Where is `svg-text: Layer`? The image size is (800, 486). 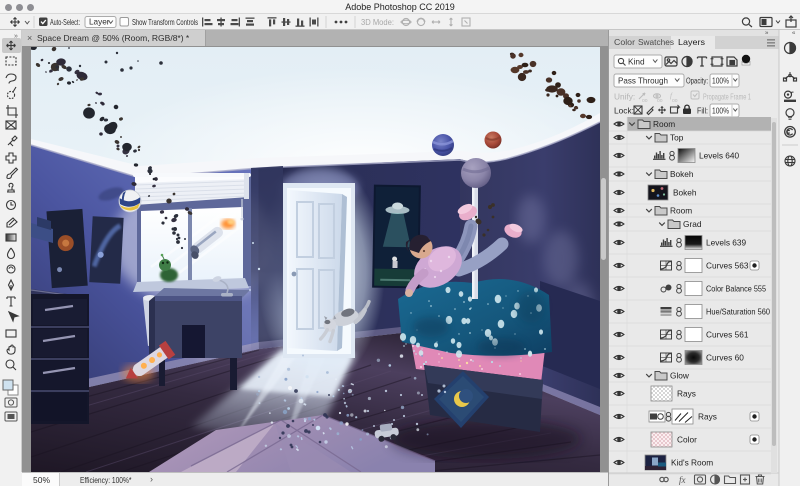 svg-text: Layer is located at coordinates (99, 22).